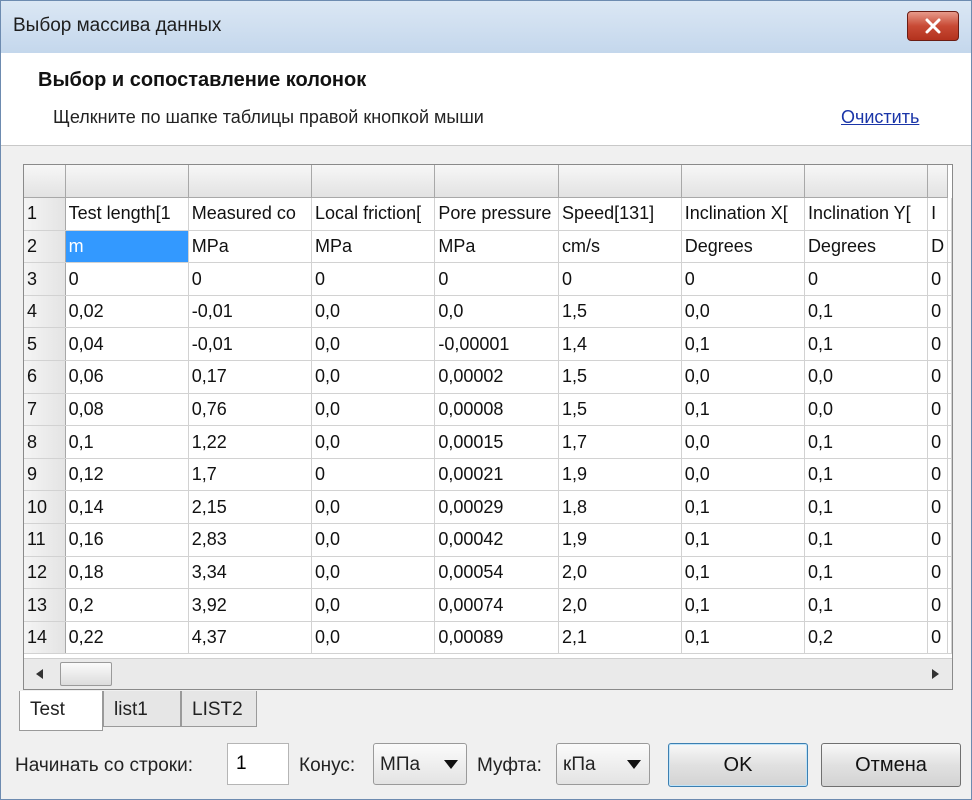  What do you see at coordinates (127, 344) in the screenshot?
I see `grid-cell: 0,04` at bounding box center [127, 344].